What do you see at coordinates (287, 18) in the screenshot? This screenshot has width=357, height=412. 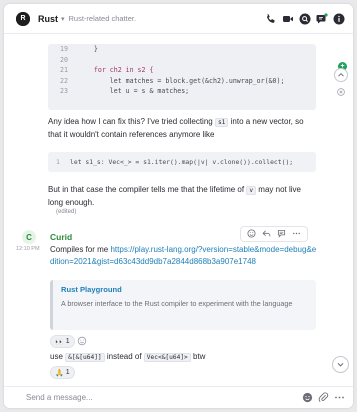 I see `video-call-icon` at bounding box center [287, 18].